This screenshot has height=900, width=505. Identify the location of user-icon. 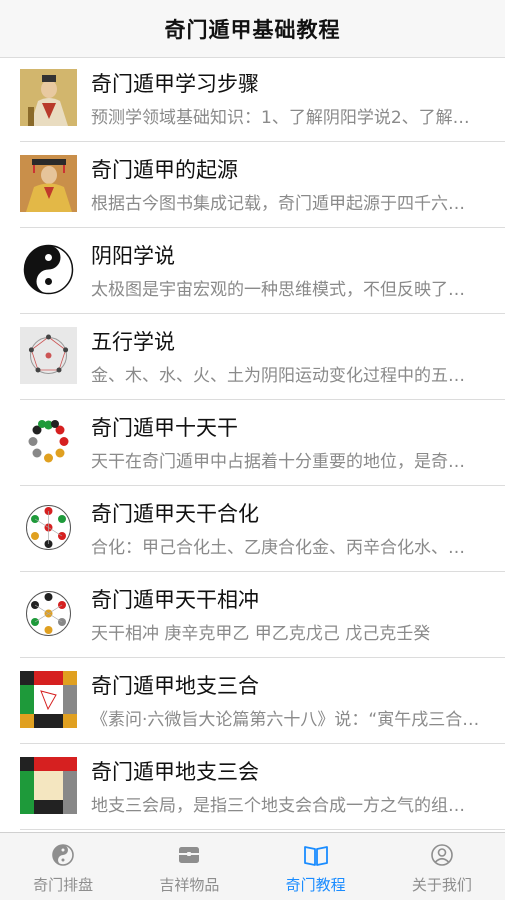
(442, 855).